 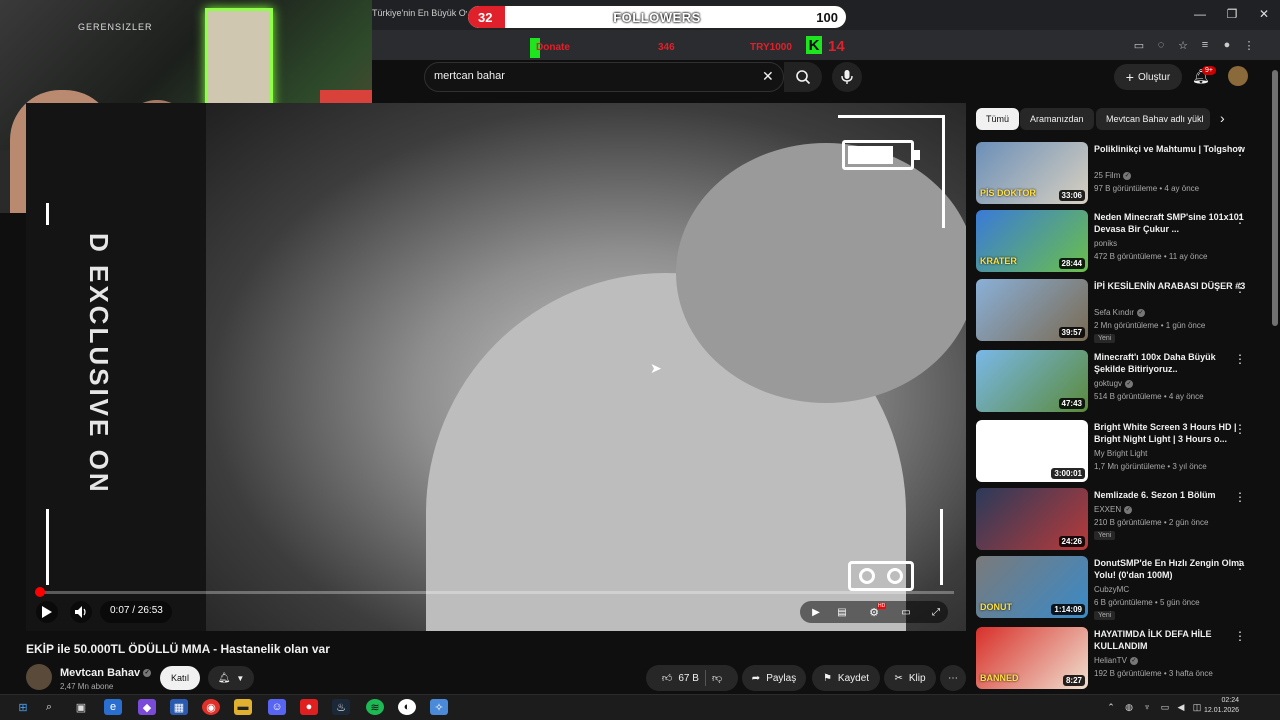 I want to click on frame-corner-bl, so click(x=47, y=547).